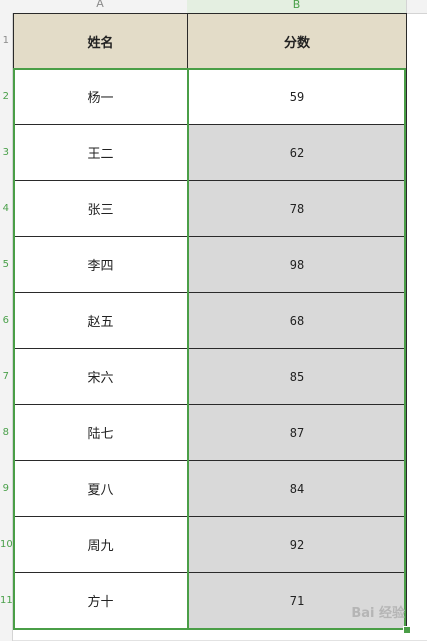  I want to click on column-header-a: A, so click(100, 5).